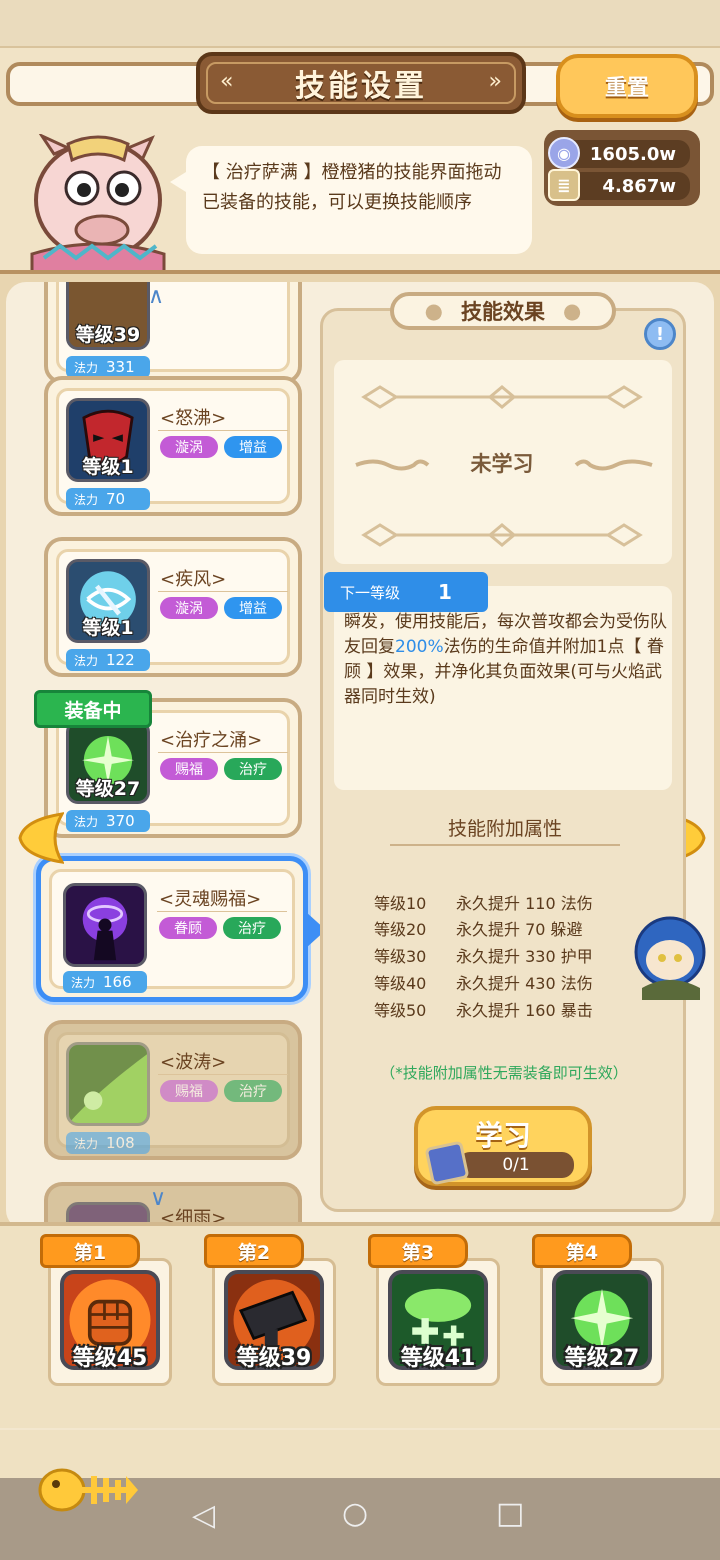  What do you see at coordinates (504, 1073) in the screenshot?
I see `attr-note: （*技能附加属性无需装备即可生效）` at bounding box center [504, 1073].